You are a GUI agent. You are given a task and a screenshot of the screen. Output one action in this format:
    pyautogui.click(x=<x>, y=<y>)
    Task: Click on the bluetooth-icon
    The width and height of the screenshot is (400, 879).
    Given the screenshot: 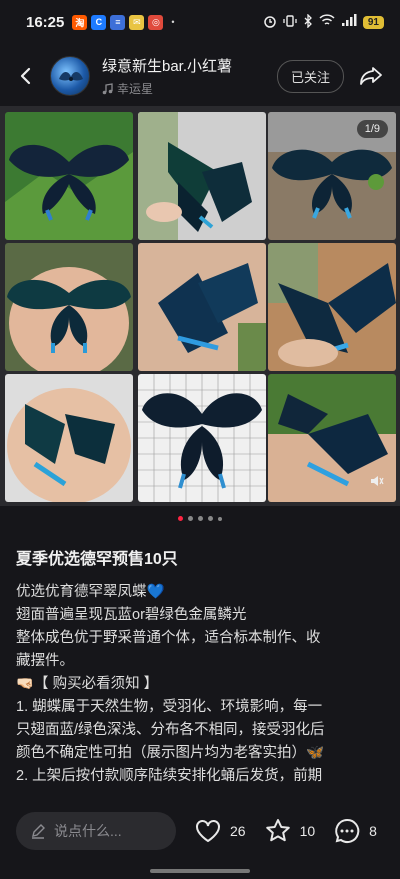 What is the action you would take?
    pyautogui.click(x=308, y=21)
    